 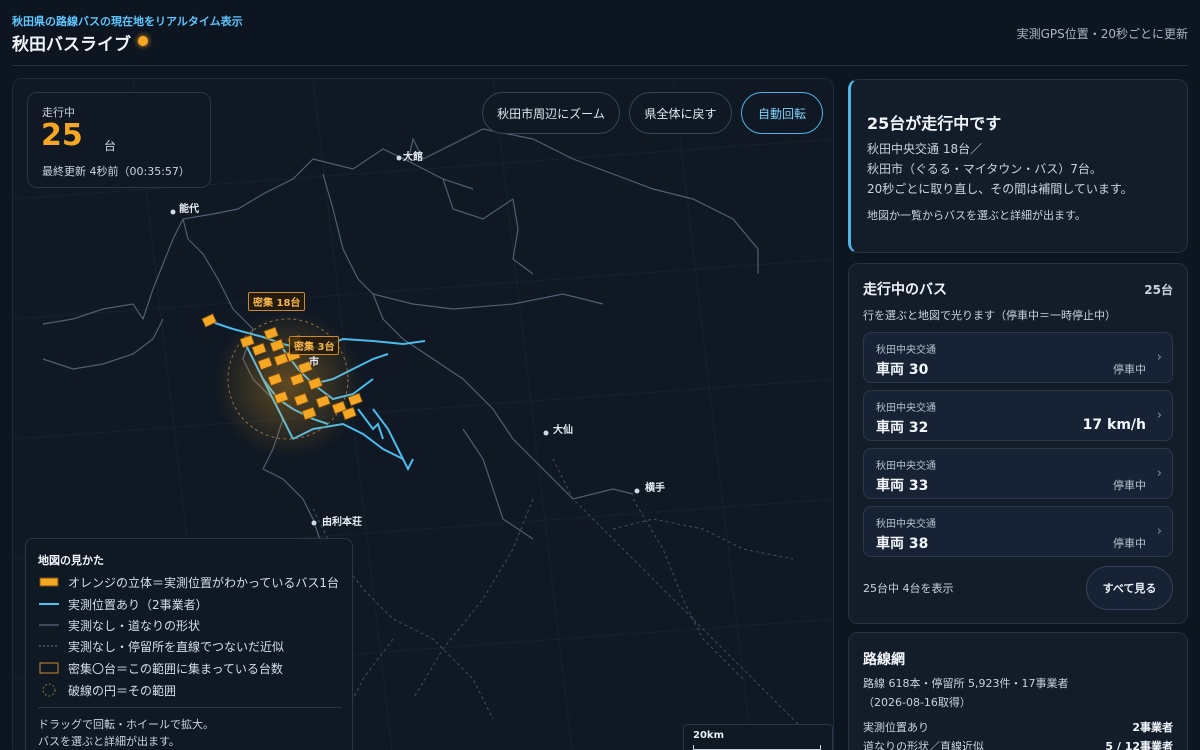 What do you see at coordinates (925, 149) in the screenshot?
I see `summary-line-1: 秋田中央交通 18台／` at bounding box center [925, 149].